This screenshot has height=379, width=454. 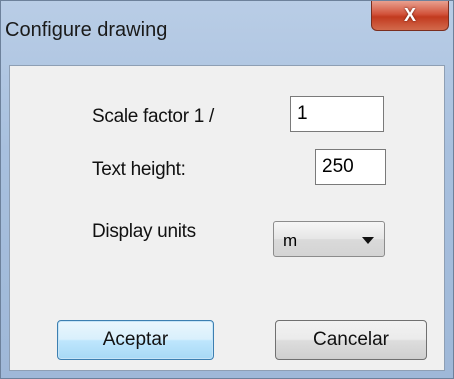 What do you see at coordinates (86, 30) in the screenshot?
I see `window-title: Configure drawing` at bounding box center [86, 30].